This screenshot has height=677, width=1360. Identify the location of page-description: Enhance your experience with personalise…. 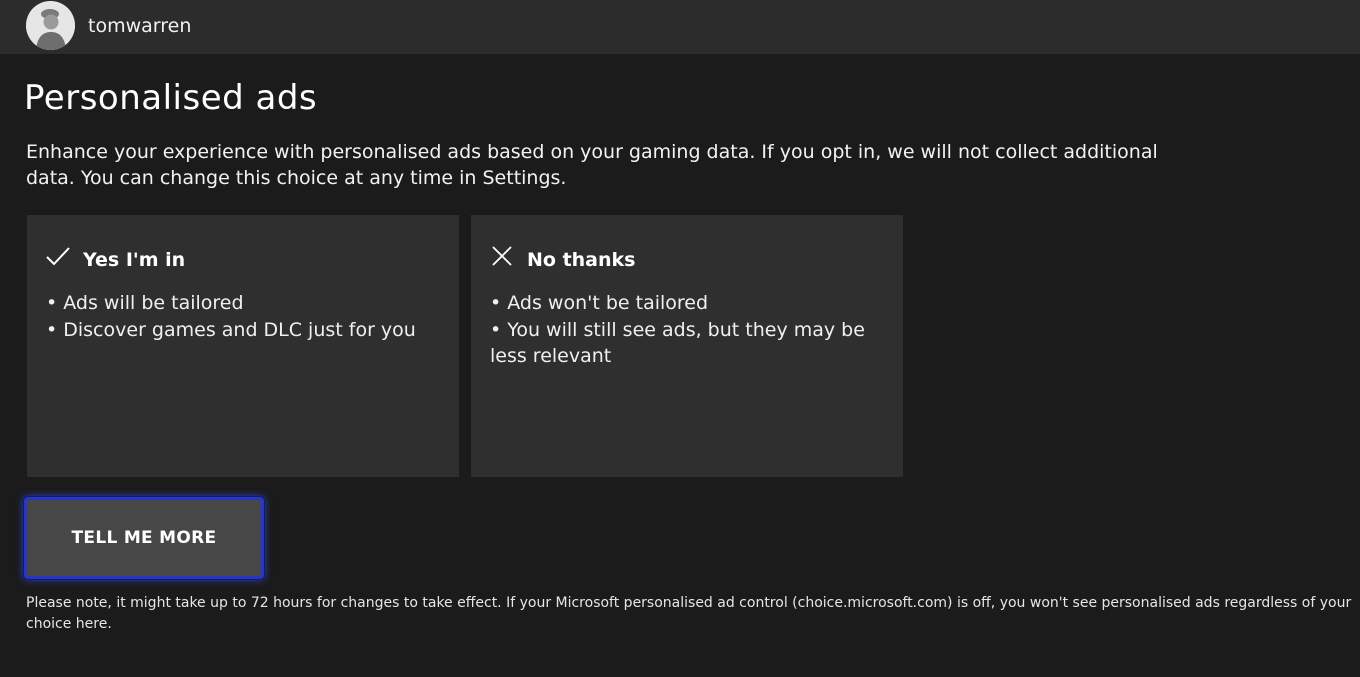
(592, 165).